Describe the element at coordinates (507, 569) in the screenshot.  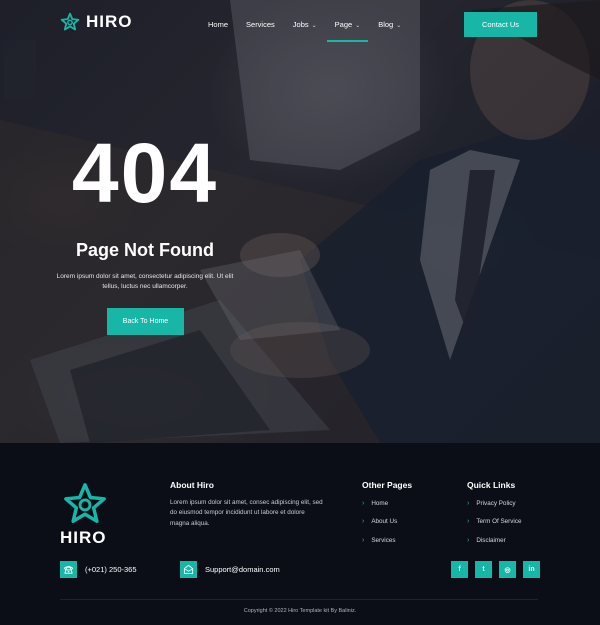
I see `instagram-icon: ◎` at that location.